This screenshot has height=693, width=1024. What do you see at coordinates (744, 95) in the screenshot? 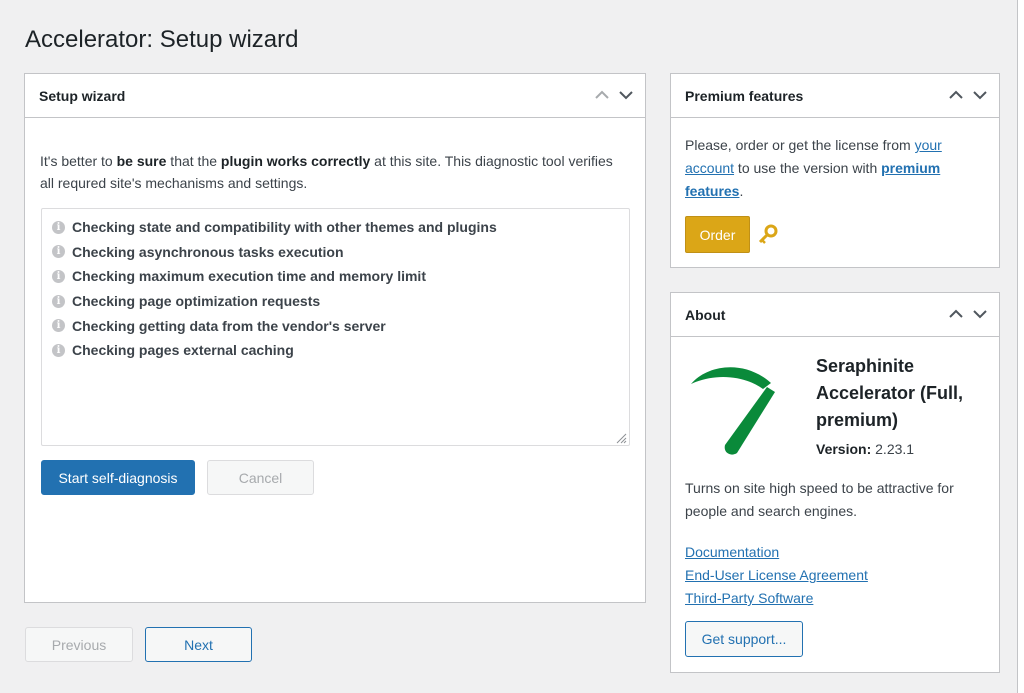
I see `premium-features-title: Premium features` at bounding box center [744, 95].